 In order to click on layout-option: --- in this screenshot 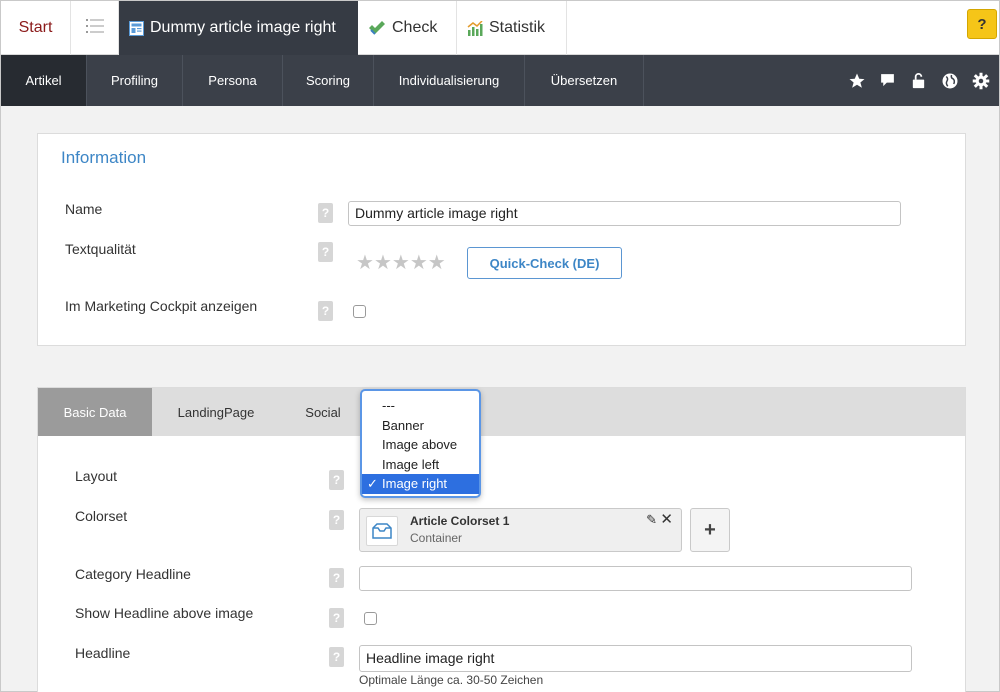, I will do `click(420, 406)`.